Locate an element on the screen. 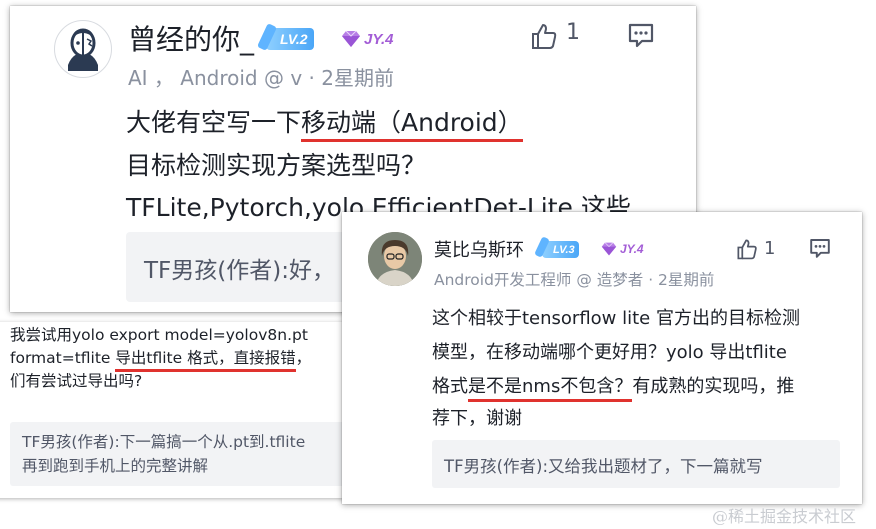  comment-meta: Android开发工程师 @ 造梦者 · 2星期前 is located at coordinates (574, 280).